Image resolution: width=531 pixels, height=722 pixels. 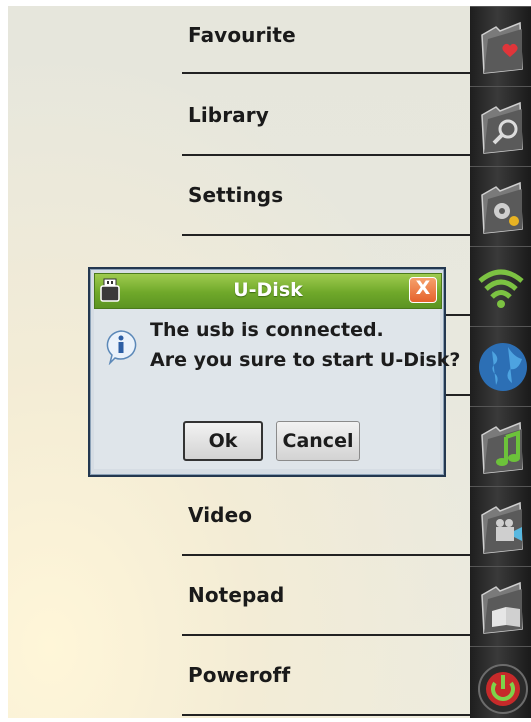 I want to click on folder-heart-icon, so click(x=500, y=46).